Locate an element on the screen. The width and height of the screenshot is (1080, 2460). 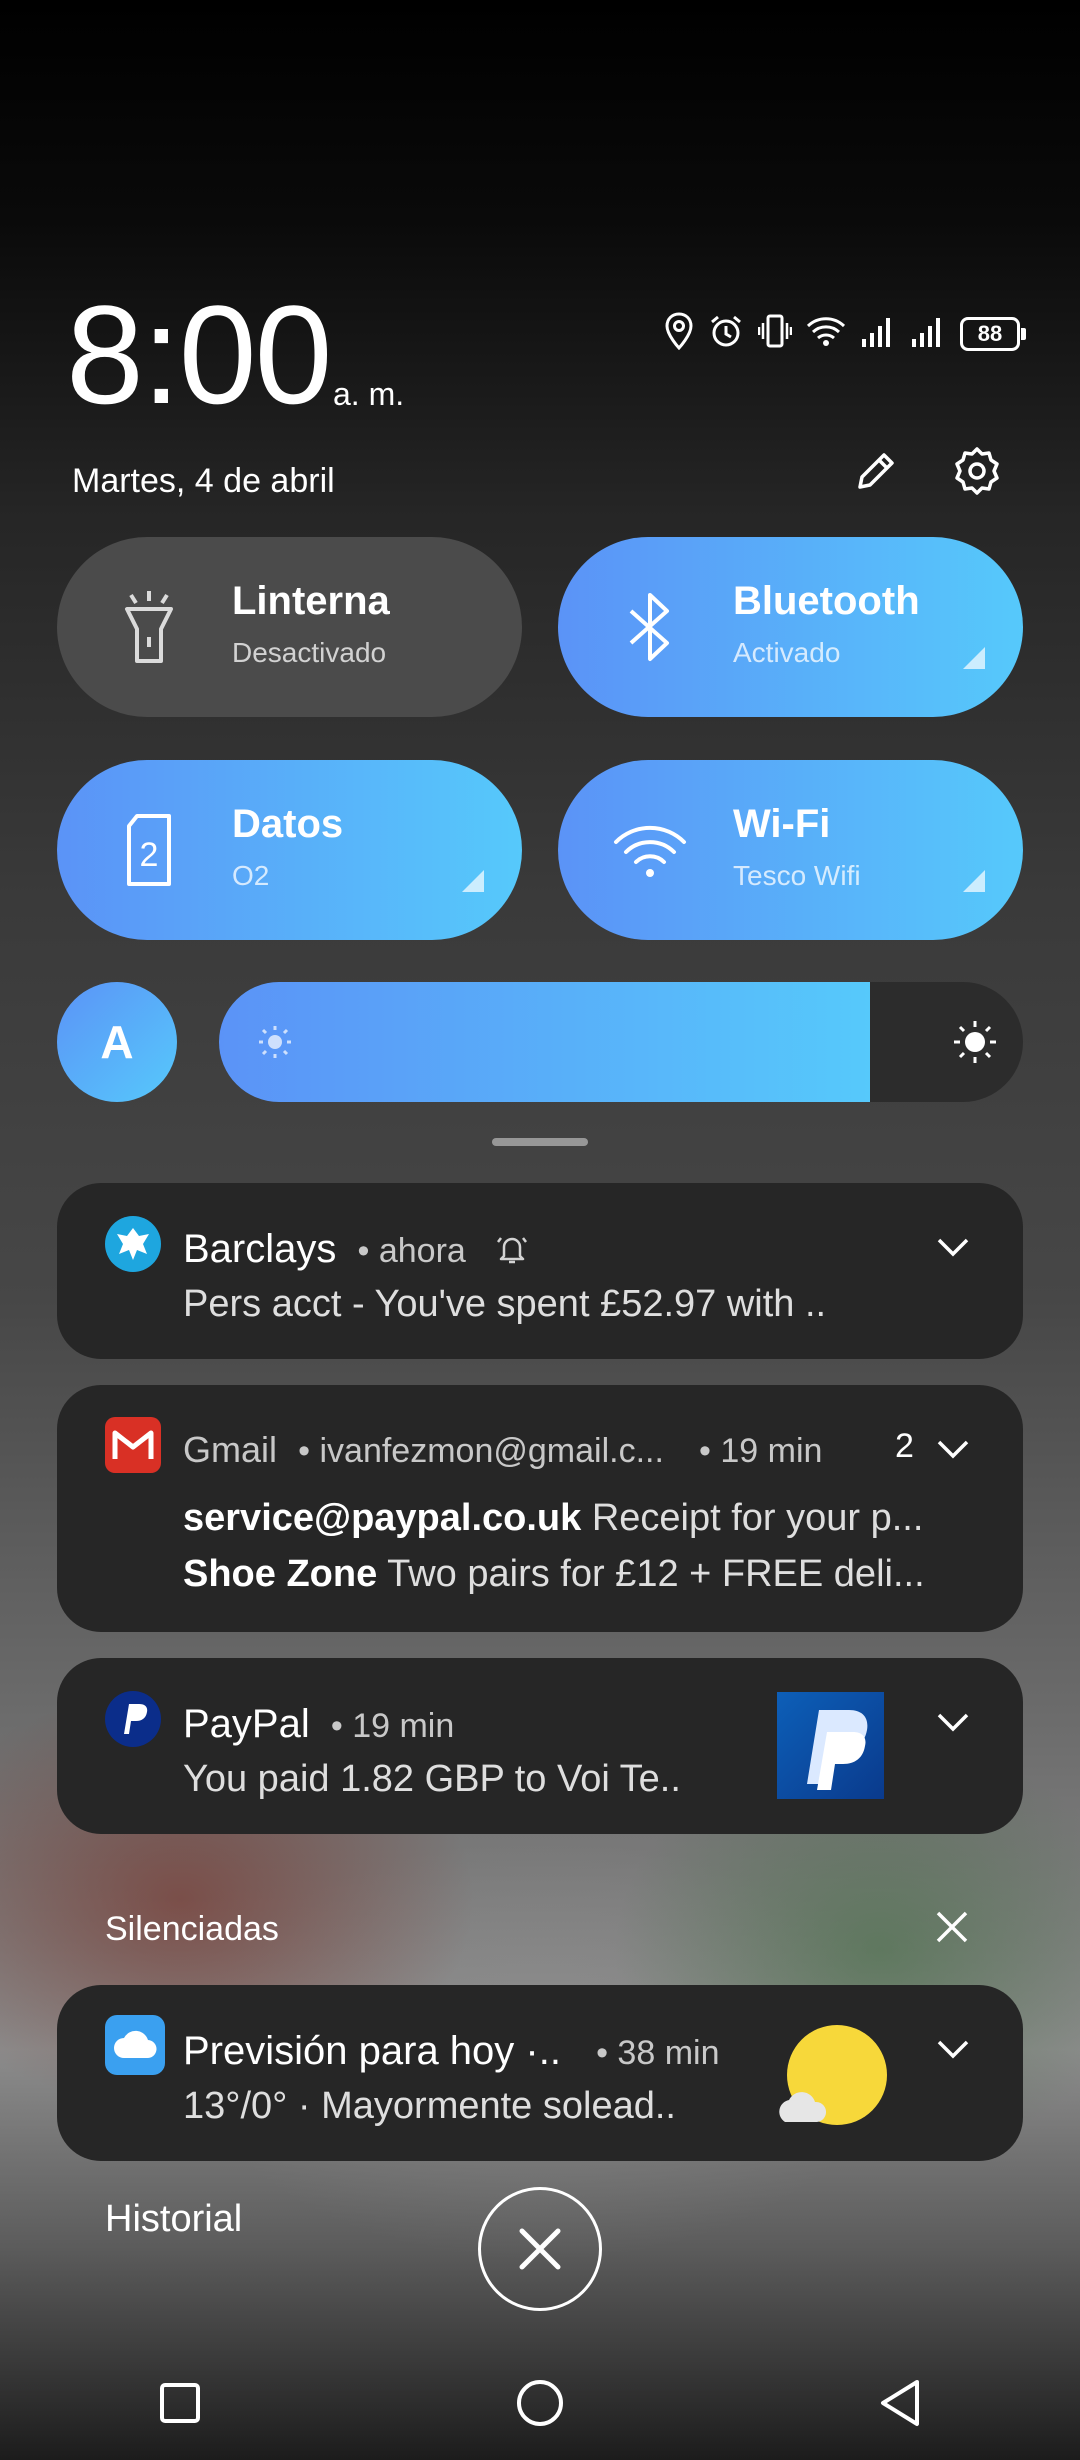
email-sender: service@paypal.co.uk is located at coordinates (382, 1518).